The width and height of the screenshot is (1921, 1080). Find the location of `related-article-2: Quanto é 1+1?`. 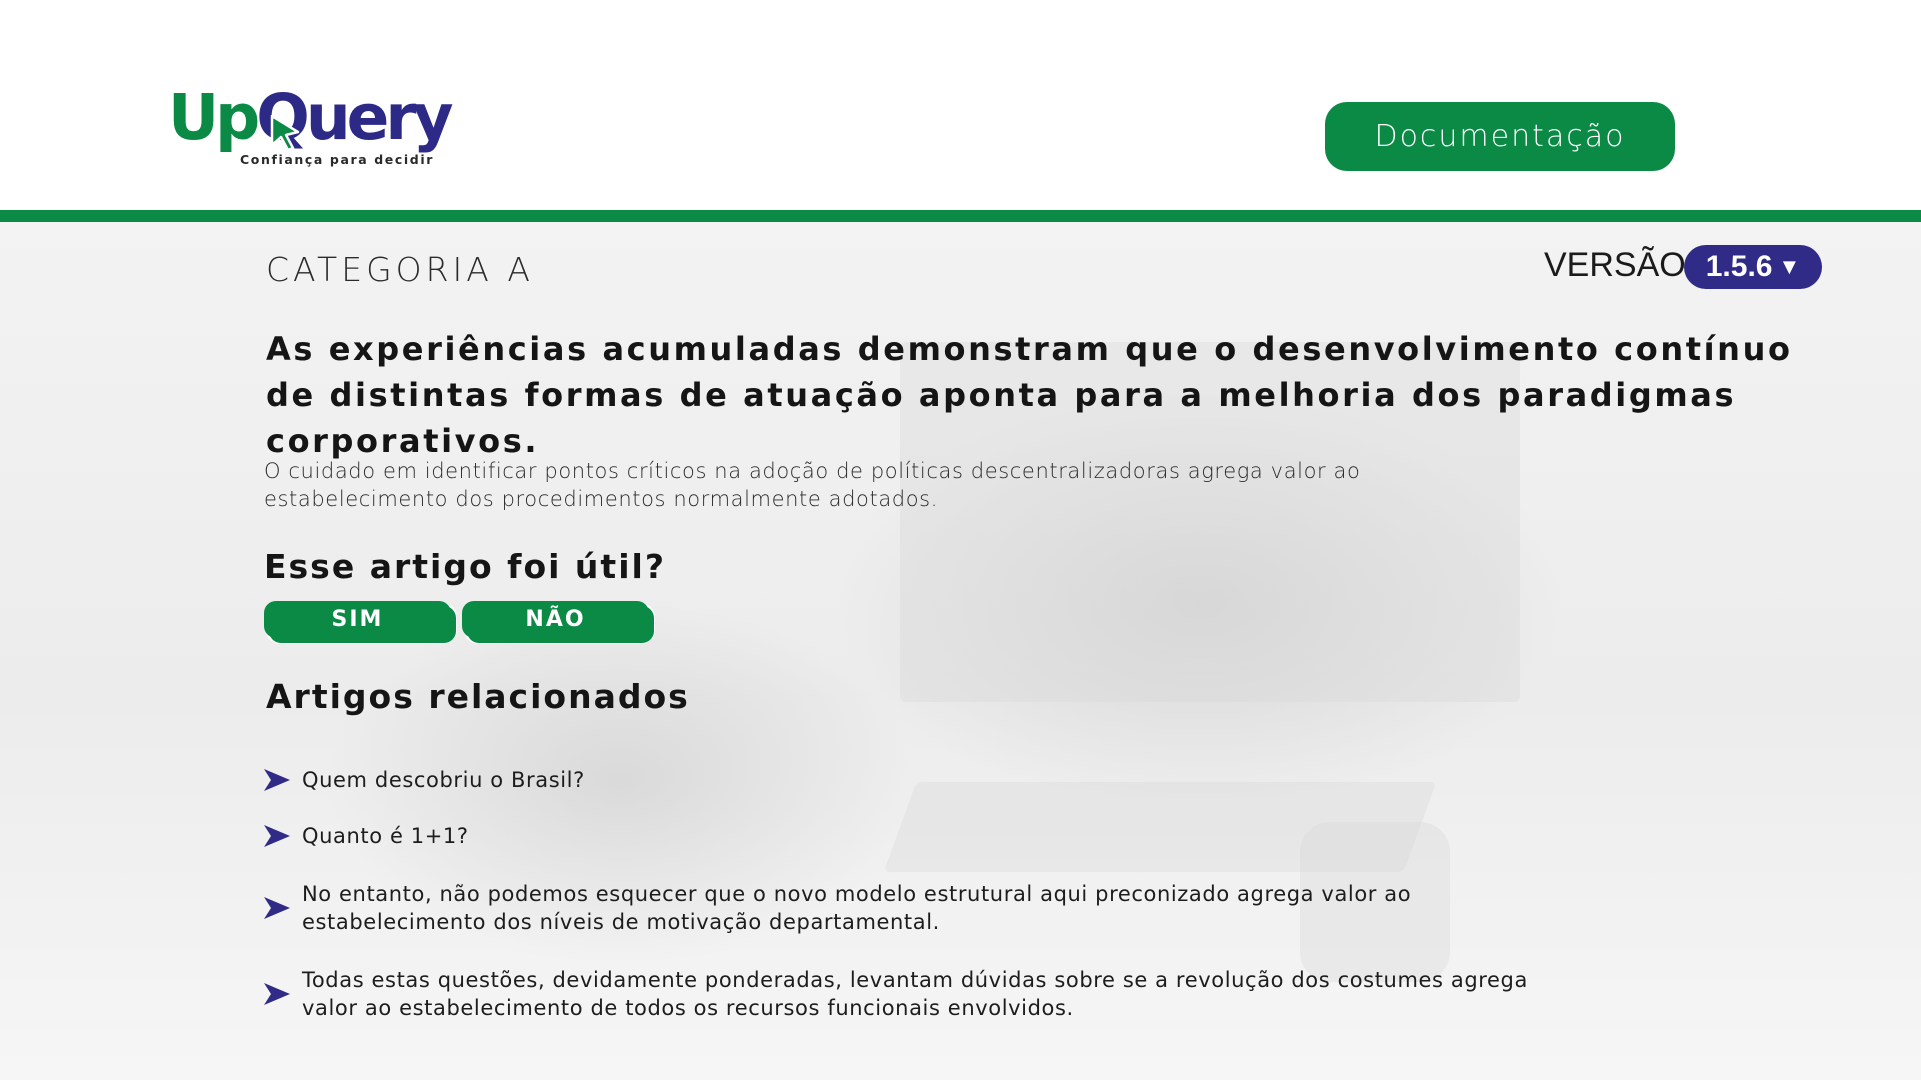

related-article-2: Quanto é 1+1? is located at coordinates (912, 836).